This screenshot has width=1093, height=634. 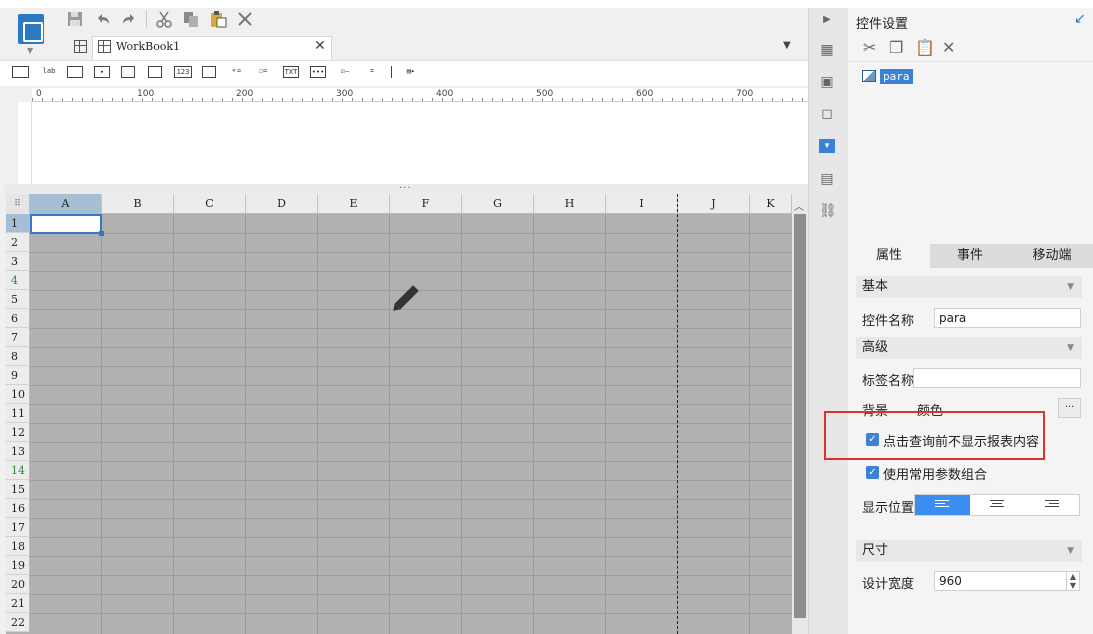 What do you see at coordinates (405, 188) in the screenshot?
I see `splitter-handle-icon: ···` at bounding box center [405, 188].